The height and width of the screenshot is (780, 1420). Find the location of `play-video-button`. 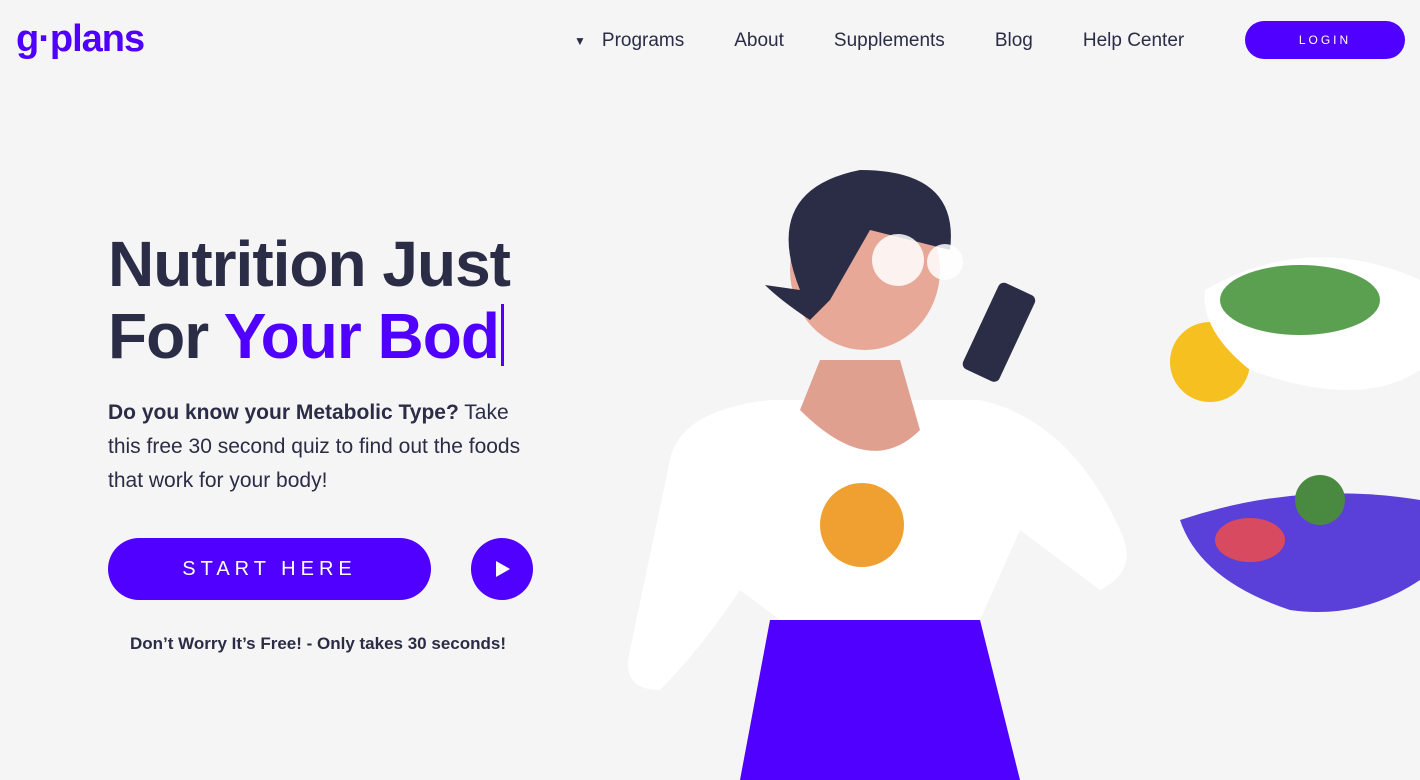

play-video-button is located at coordinates (502, 569).